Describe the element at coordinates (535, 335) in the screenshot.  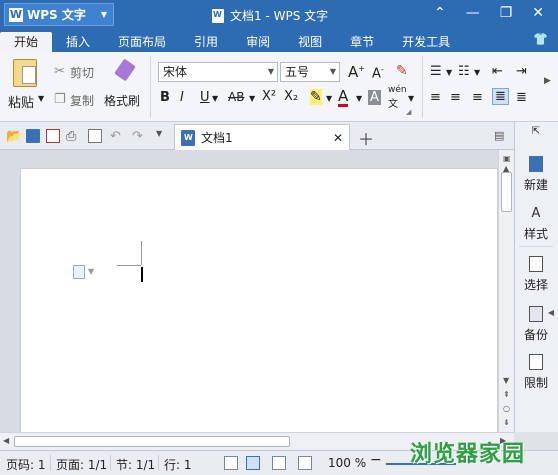
I see `sidepanel-label: 备份` at that location.